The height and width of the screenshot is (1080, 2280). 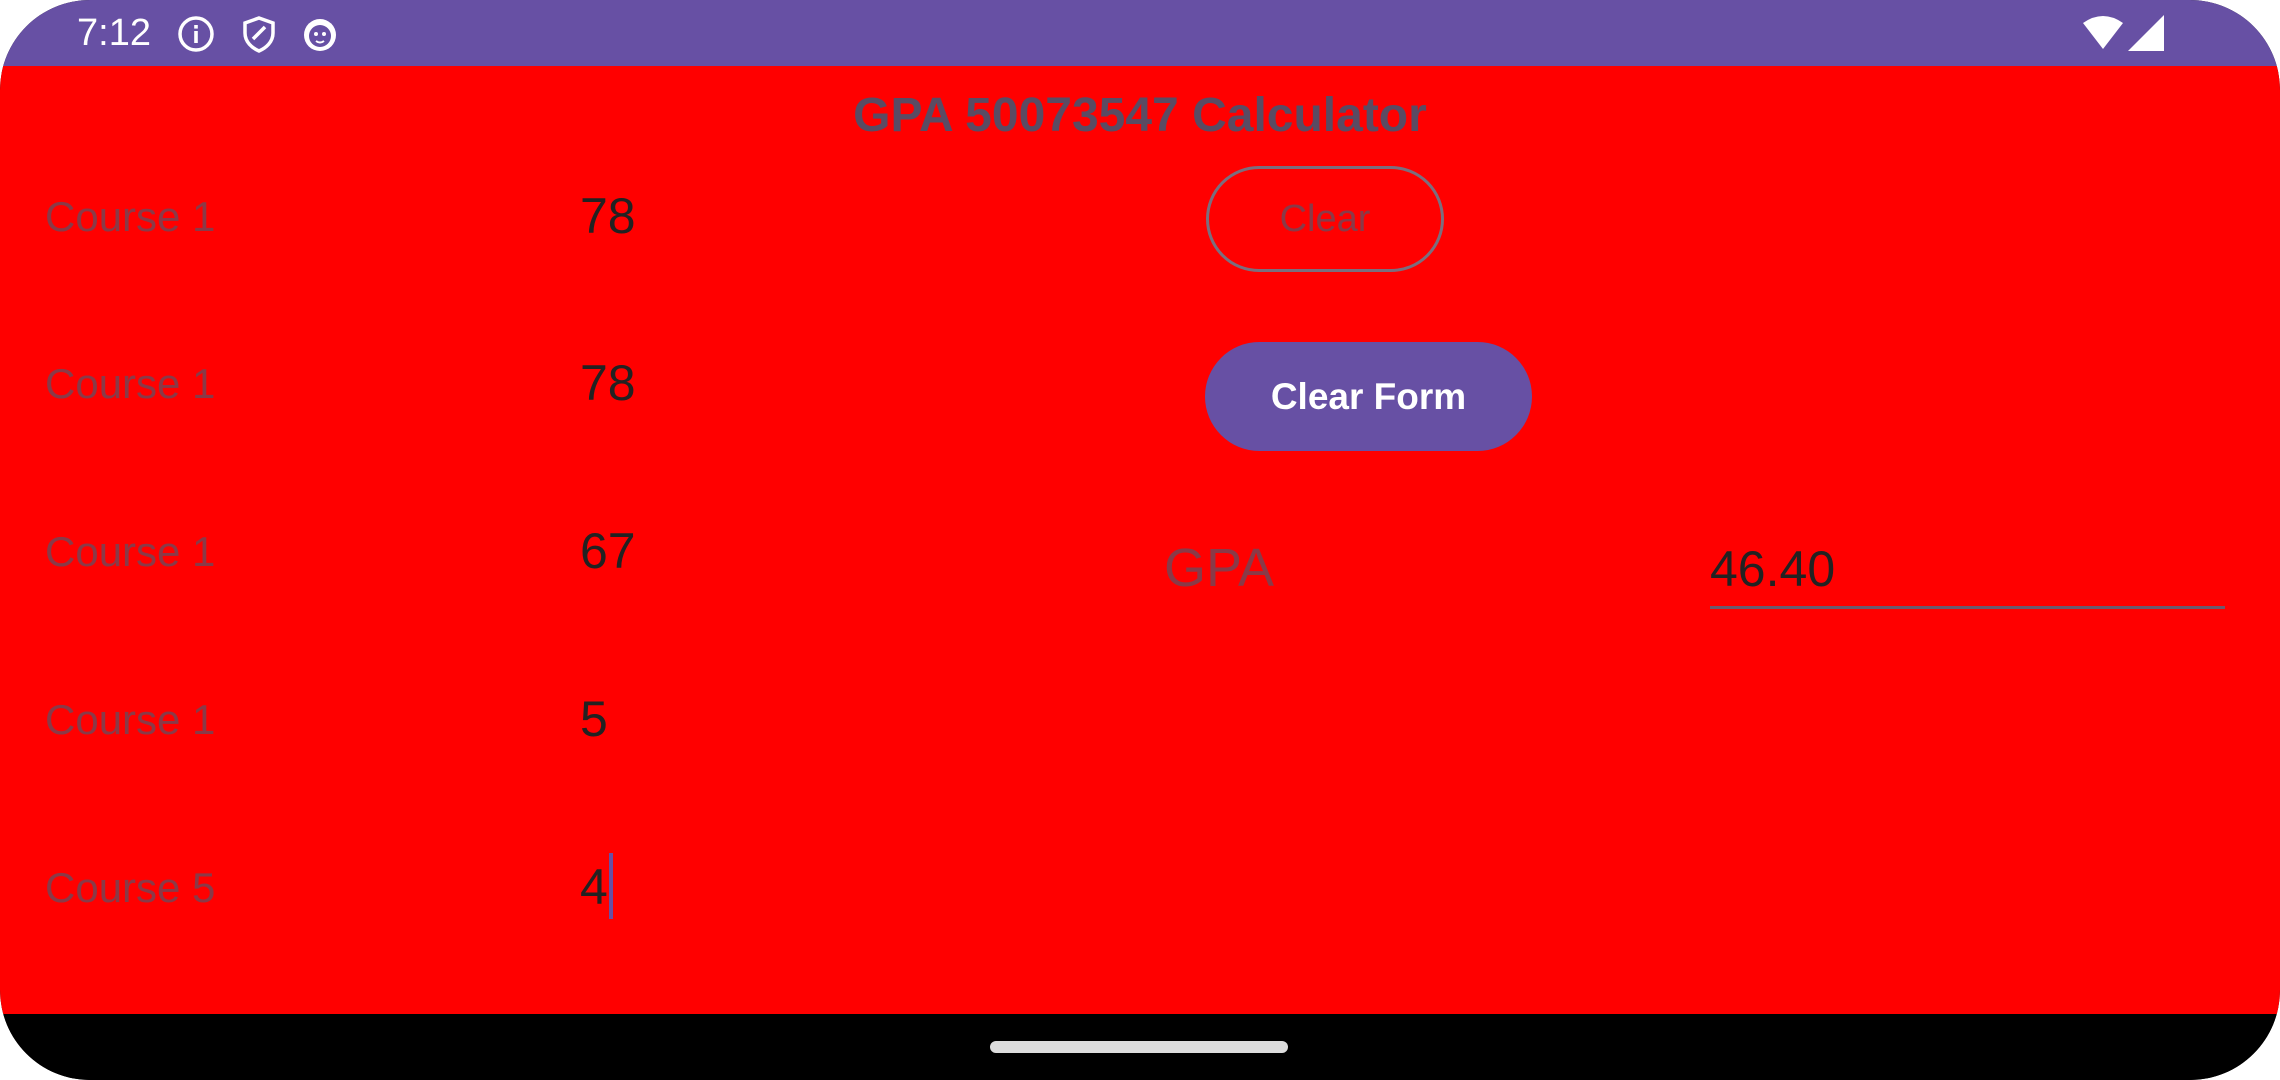 I want to click on status-bar: 7:12, so click(x=1140, y=33).